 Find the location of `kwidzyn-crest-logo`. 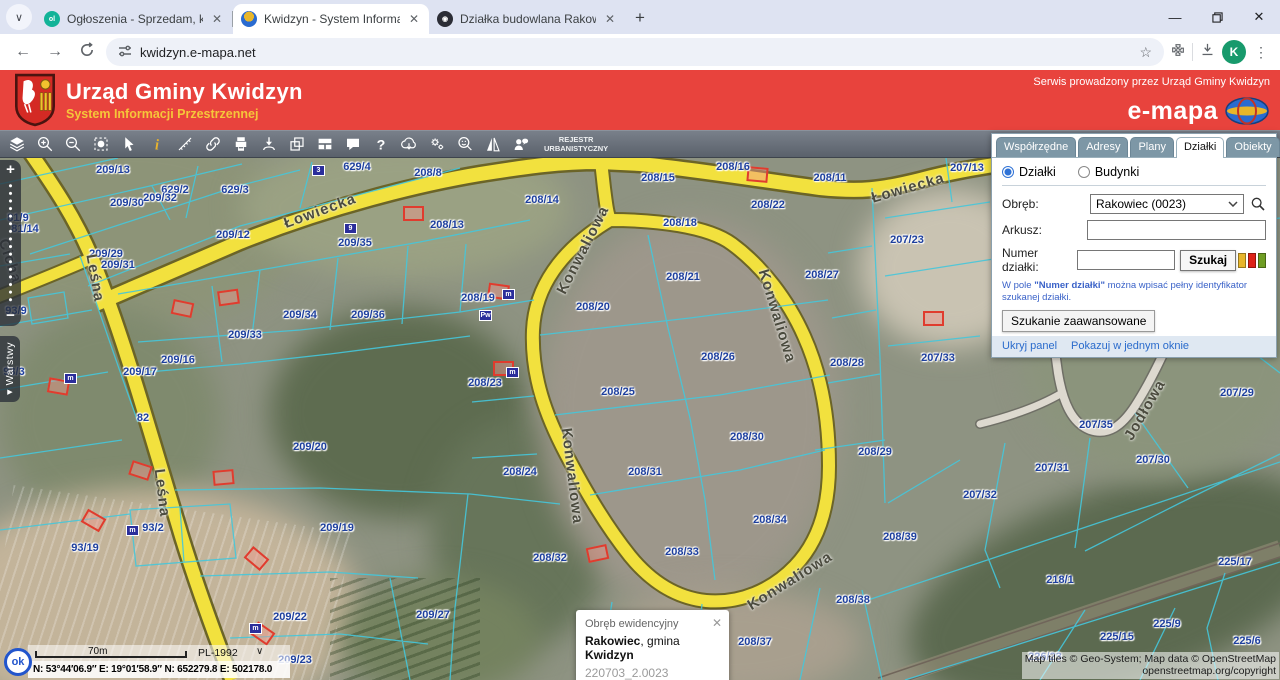

kwidzyn-crest-logo is located at coordinates (35, 100).